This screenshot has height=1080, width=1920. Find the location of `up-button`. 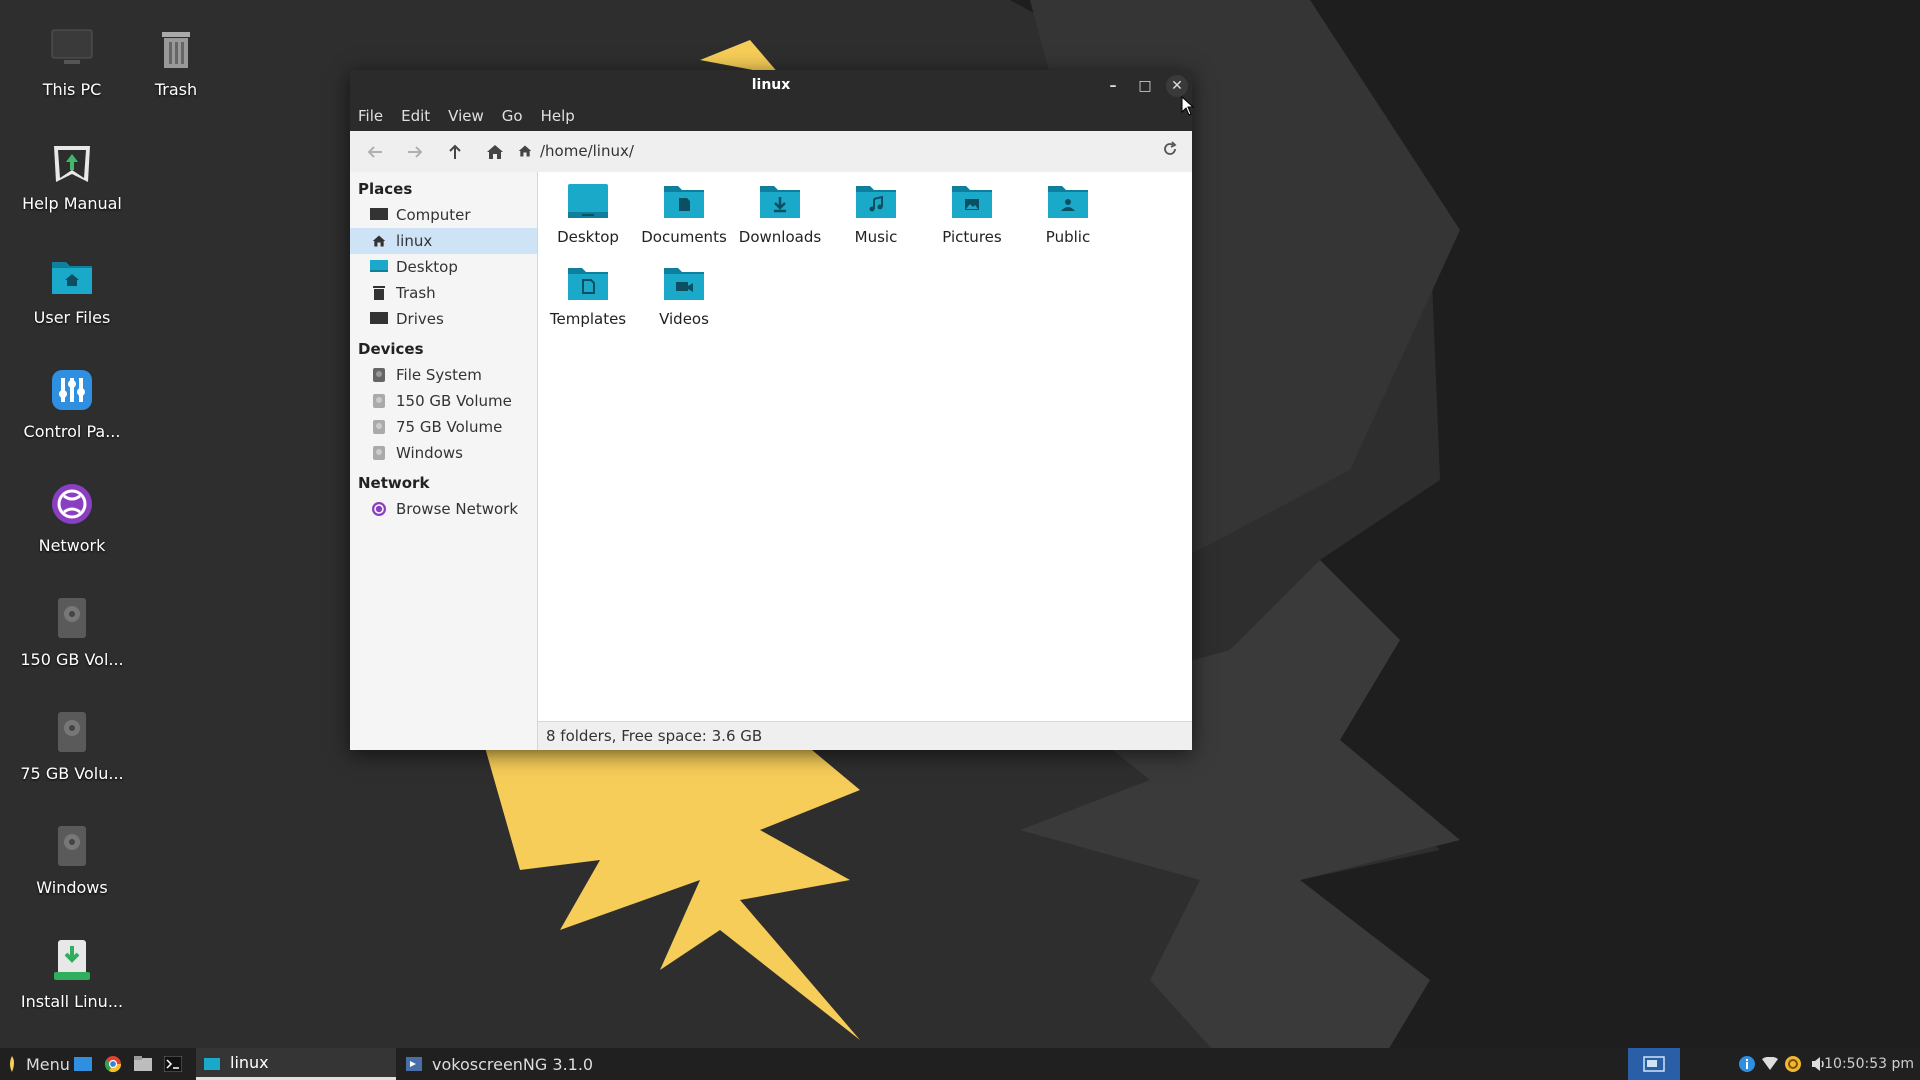

up-button is located at coordinates (455, 152).